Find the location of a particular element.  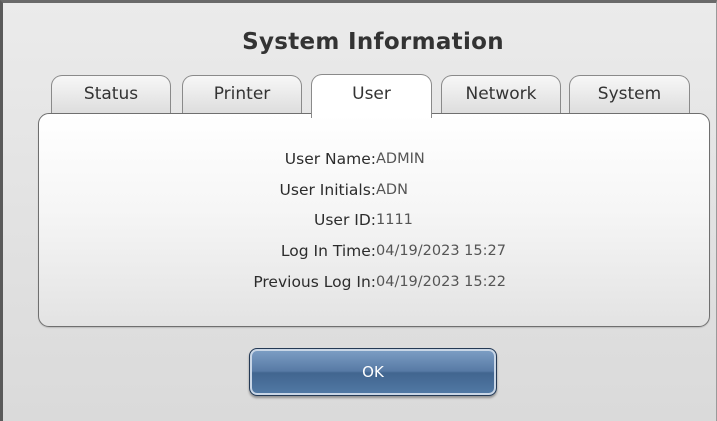

user-id-label: User ID: is located at coordinates (345, 220).